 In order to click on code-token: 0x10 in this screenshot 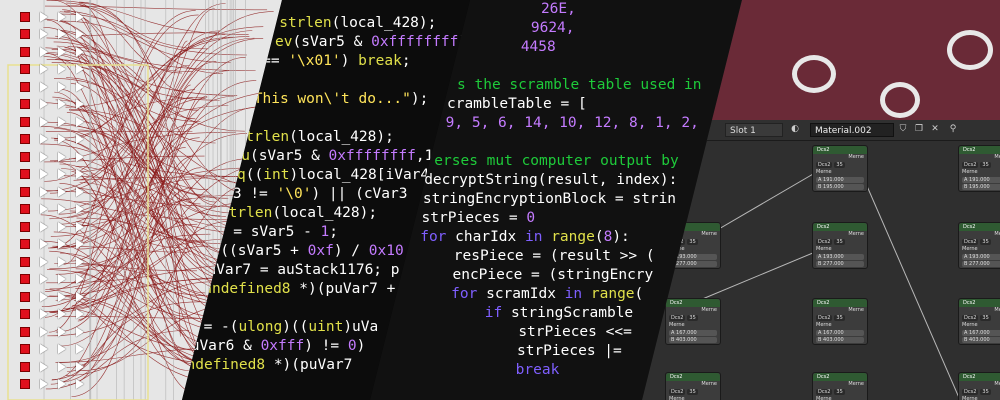, I will do `click(386, 251)`.